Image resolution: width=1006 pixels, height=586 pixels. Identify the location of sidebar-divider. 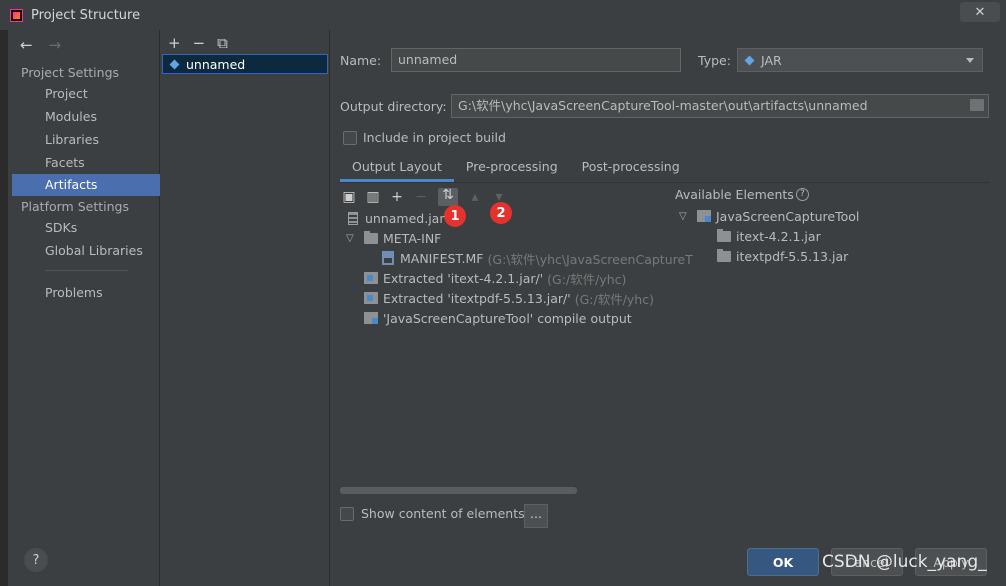
(86, 270).